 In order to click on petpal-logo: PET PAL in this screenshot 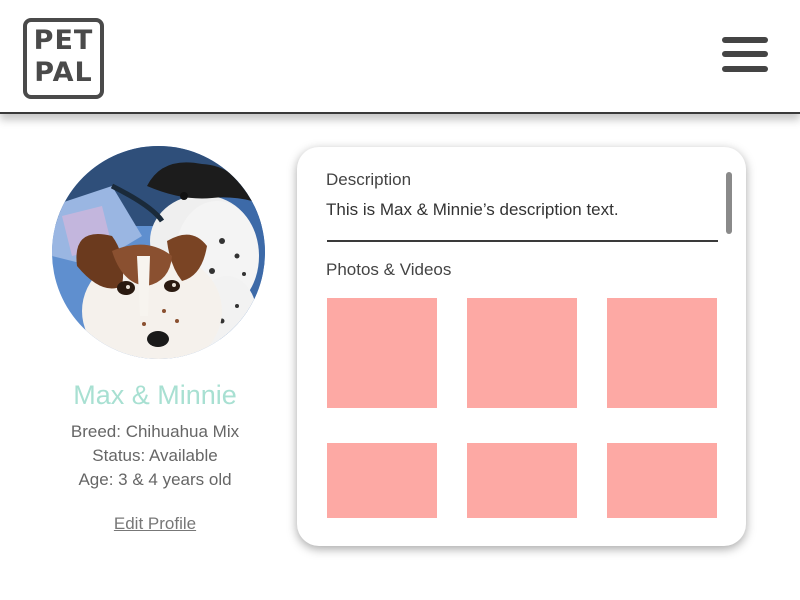, I will do `click(63, 58)`.